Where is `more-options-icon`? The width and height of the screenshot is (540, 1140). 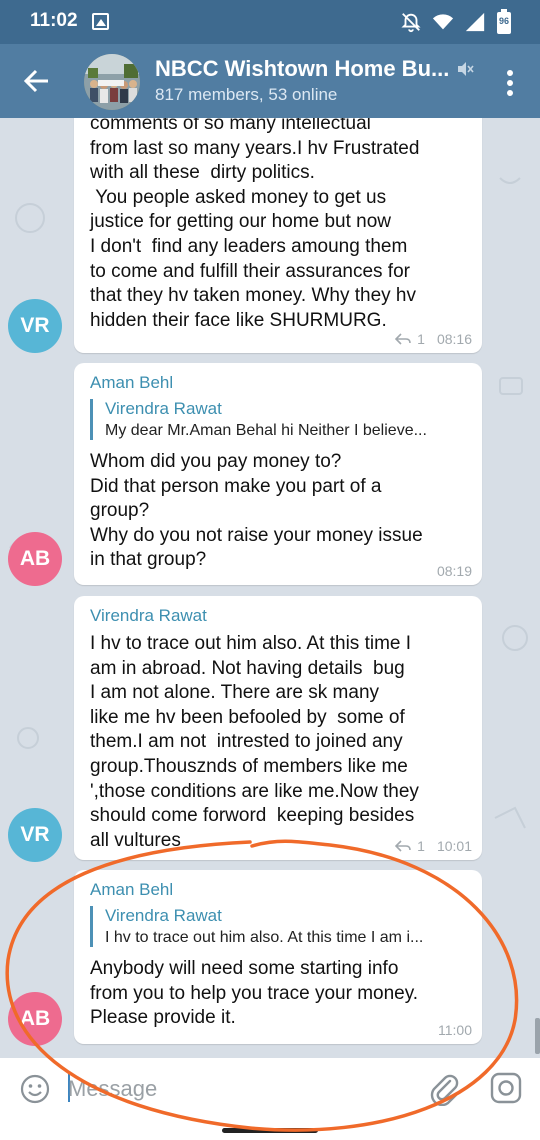
more-options-icon is located at coordinates (510, 83).